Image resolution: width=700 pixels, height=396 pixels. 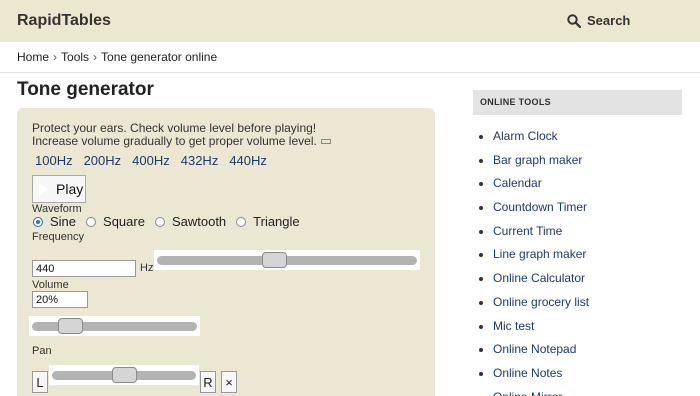 I want to click on waveform-options: Sine Square Sawtooth Triangle, so click(x=171, y=221).